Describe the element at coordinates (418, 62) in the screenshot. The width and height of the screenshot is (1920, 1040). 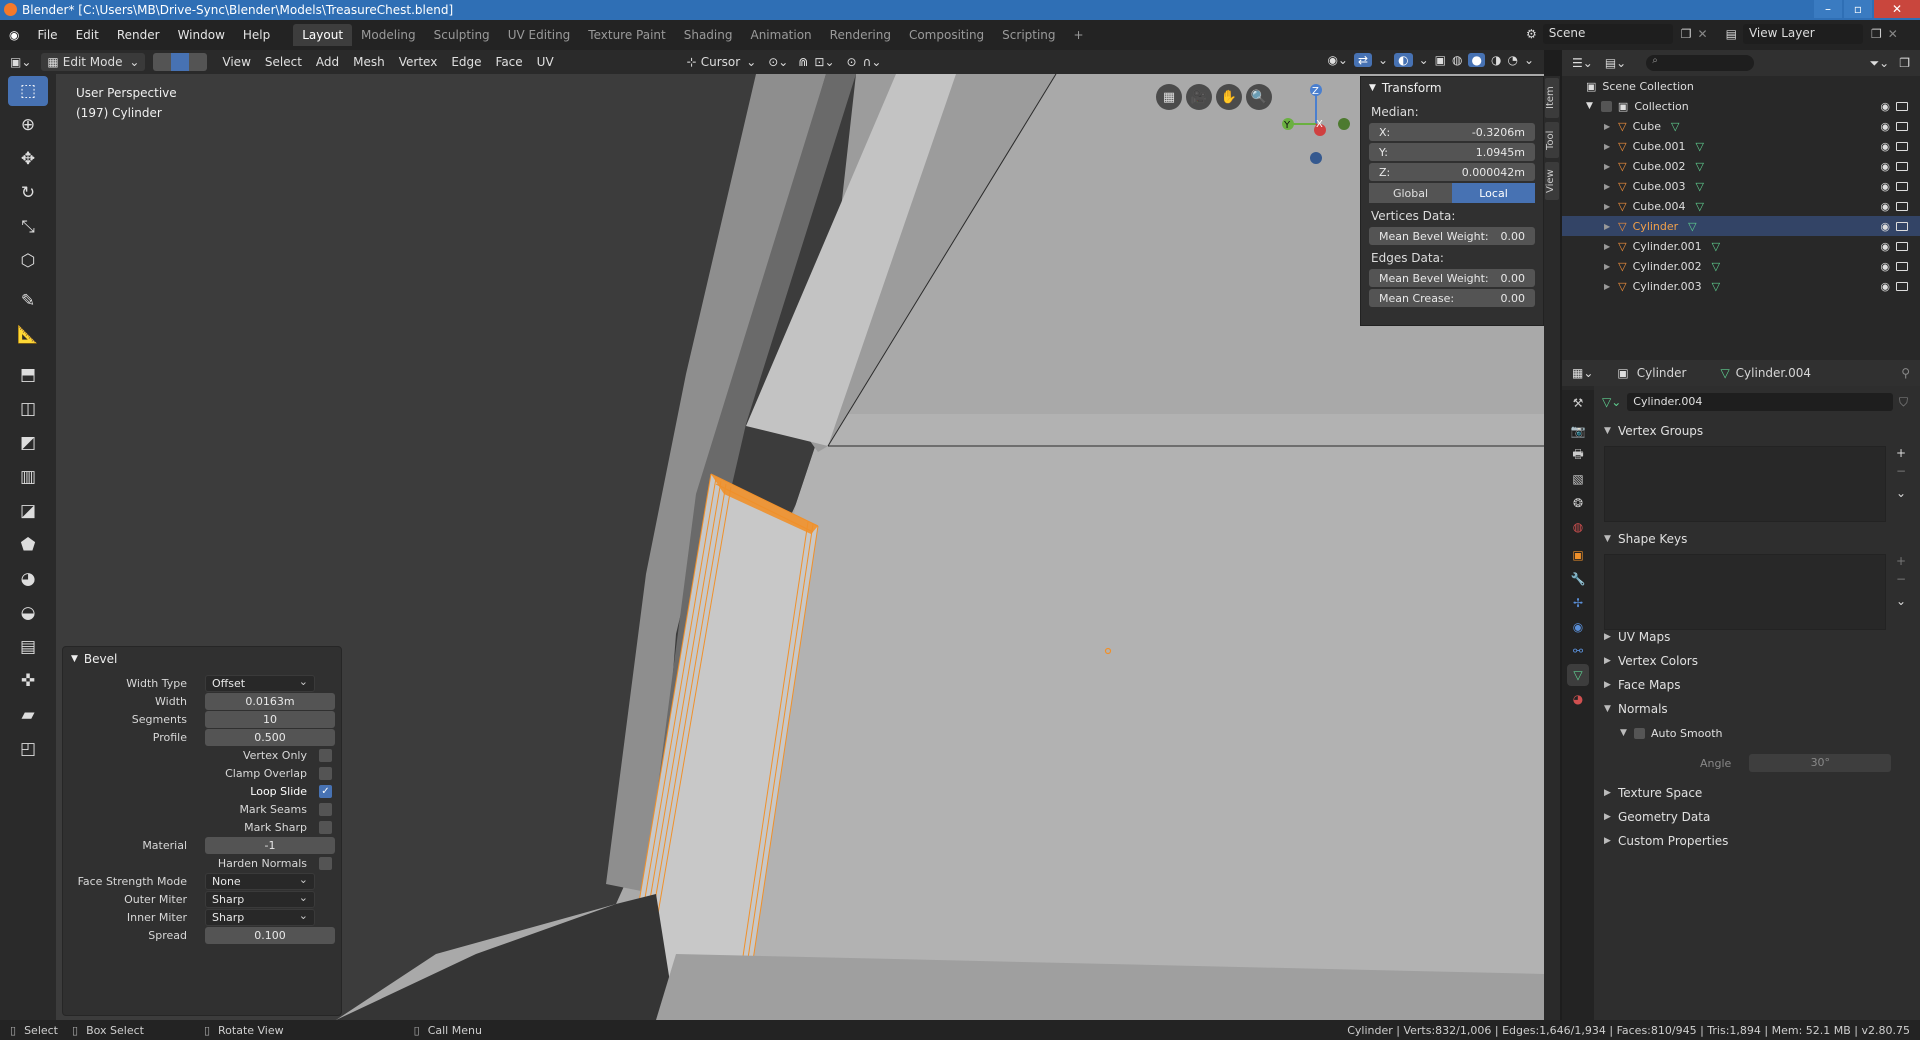
I see `menu-vertex: Vertex` at that location.